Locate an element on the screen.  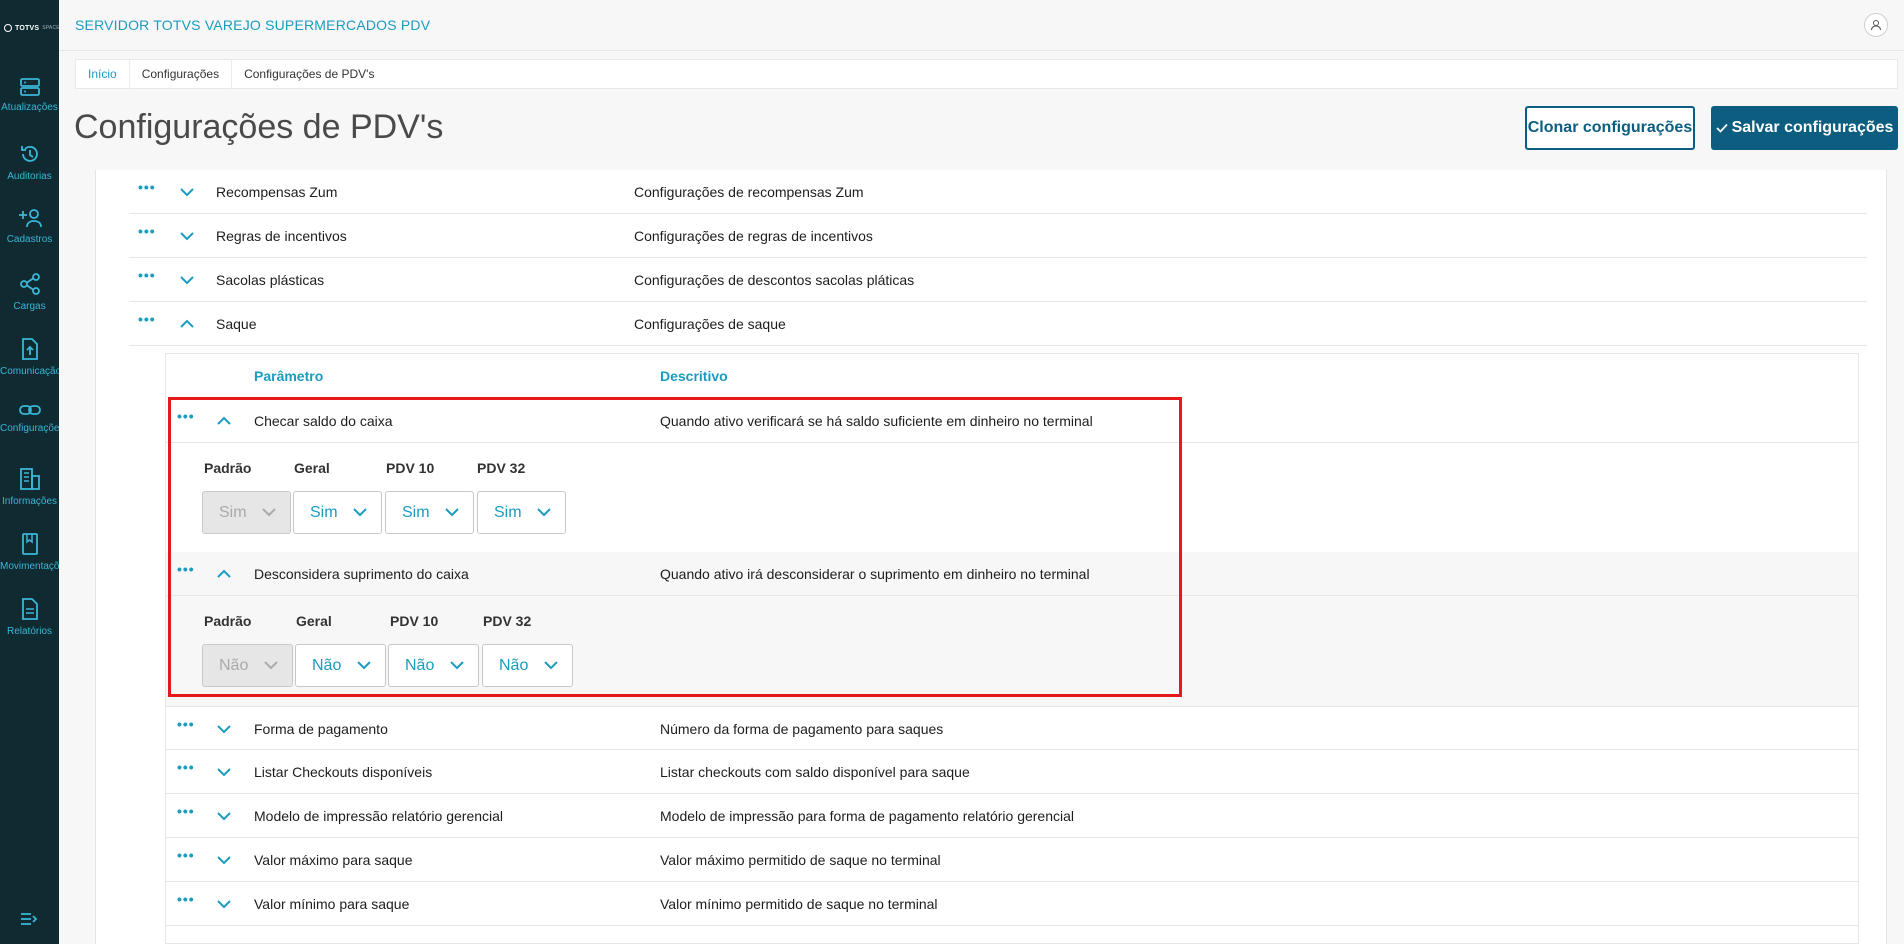
pdv-10-select: Não is located at coordinates (433, 665).